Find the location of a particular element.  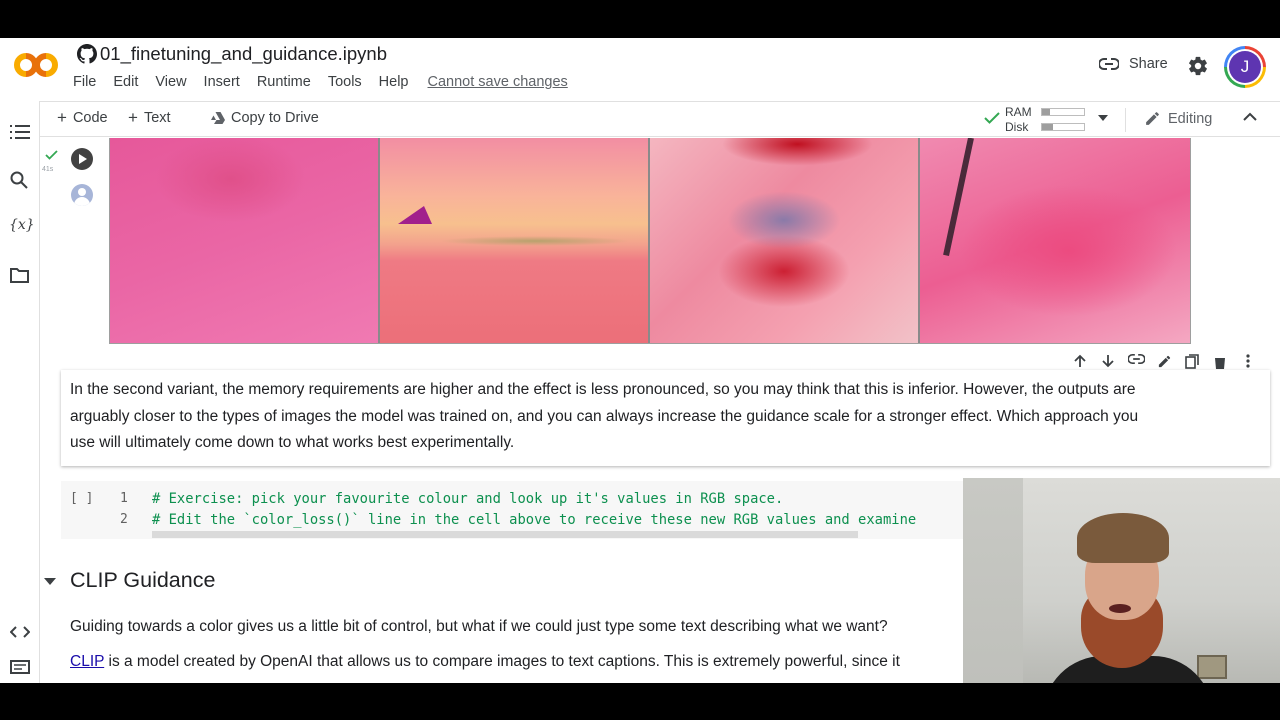

save-status-link: Cannot save changes is located at coordinates (498, 82).